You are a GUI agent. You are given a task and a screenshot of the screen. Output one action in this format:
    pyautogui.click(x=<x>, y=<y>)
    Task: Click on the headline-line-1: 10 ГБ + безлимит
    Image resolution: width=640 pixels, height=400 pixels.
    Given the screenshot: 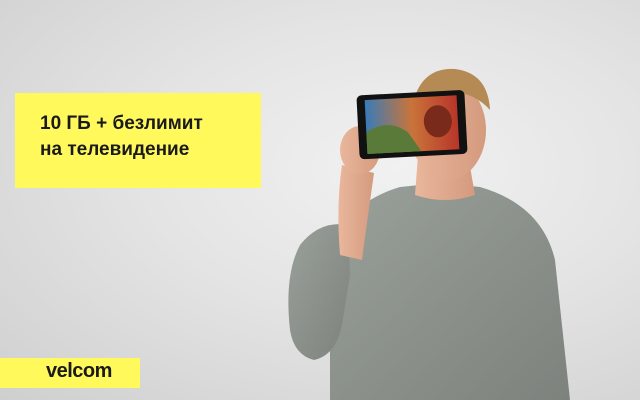 What is the action you would take?
    pyautogui.click(x=121, y=123)
    